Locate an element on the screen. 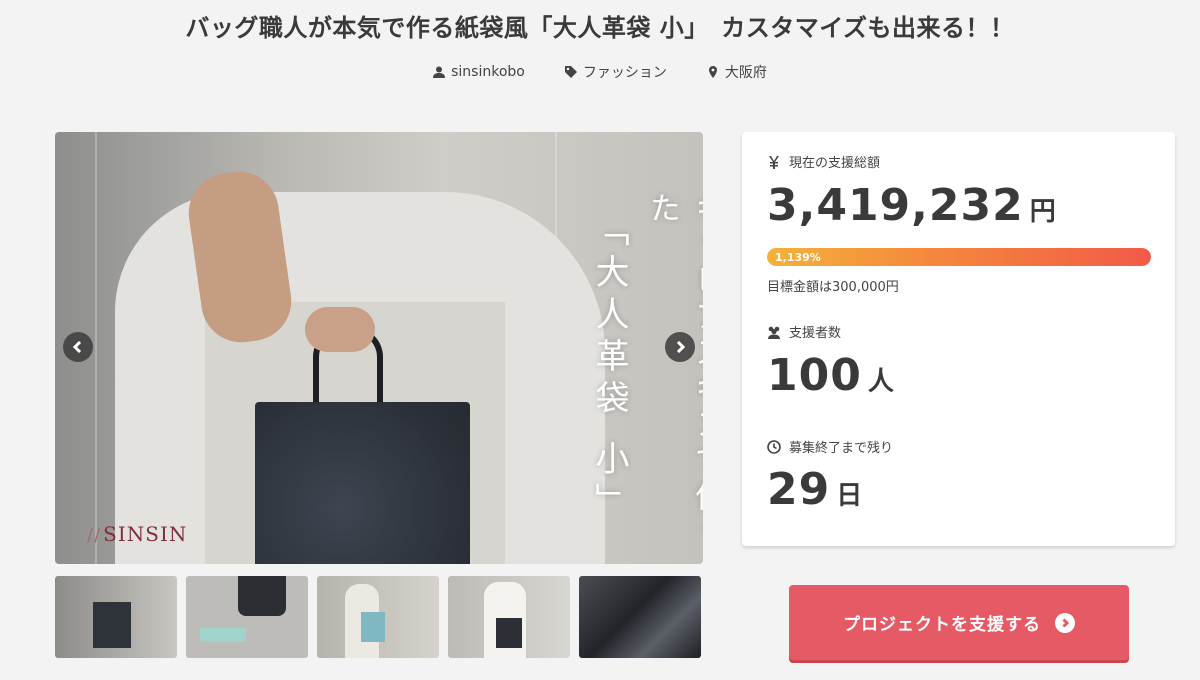 The width and height of the screenshot is (1200, 680). location-name: 大阪府 is located at coordinates (745, 73).